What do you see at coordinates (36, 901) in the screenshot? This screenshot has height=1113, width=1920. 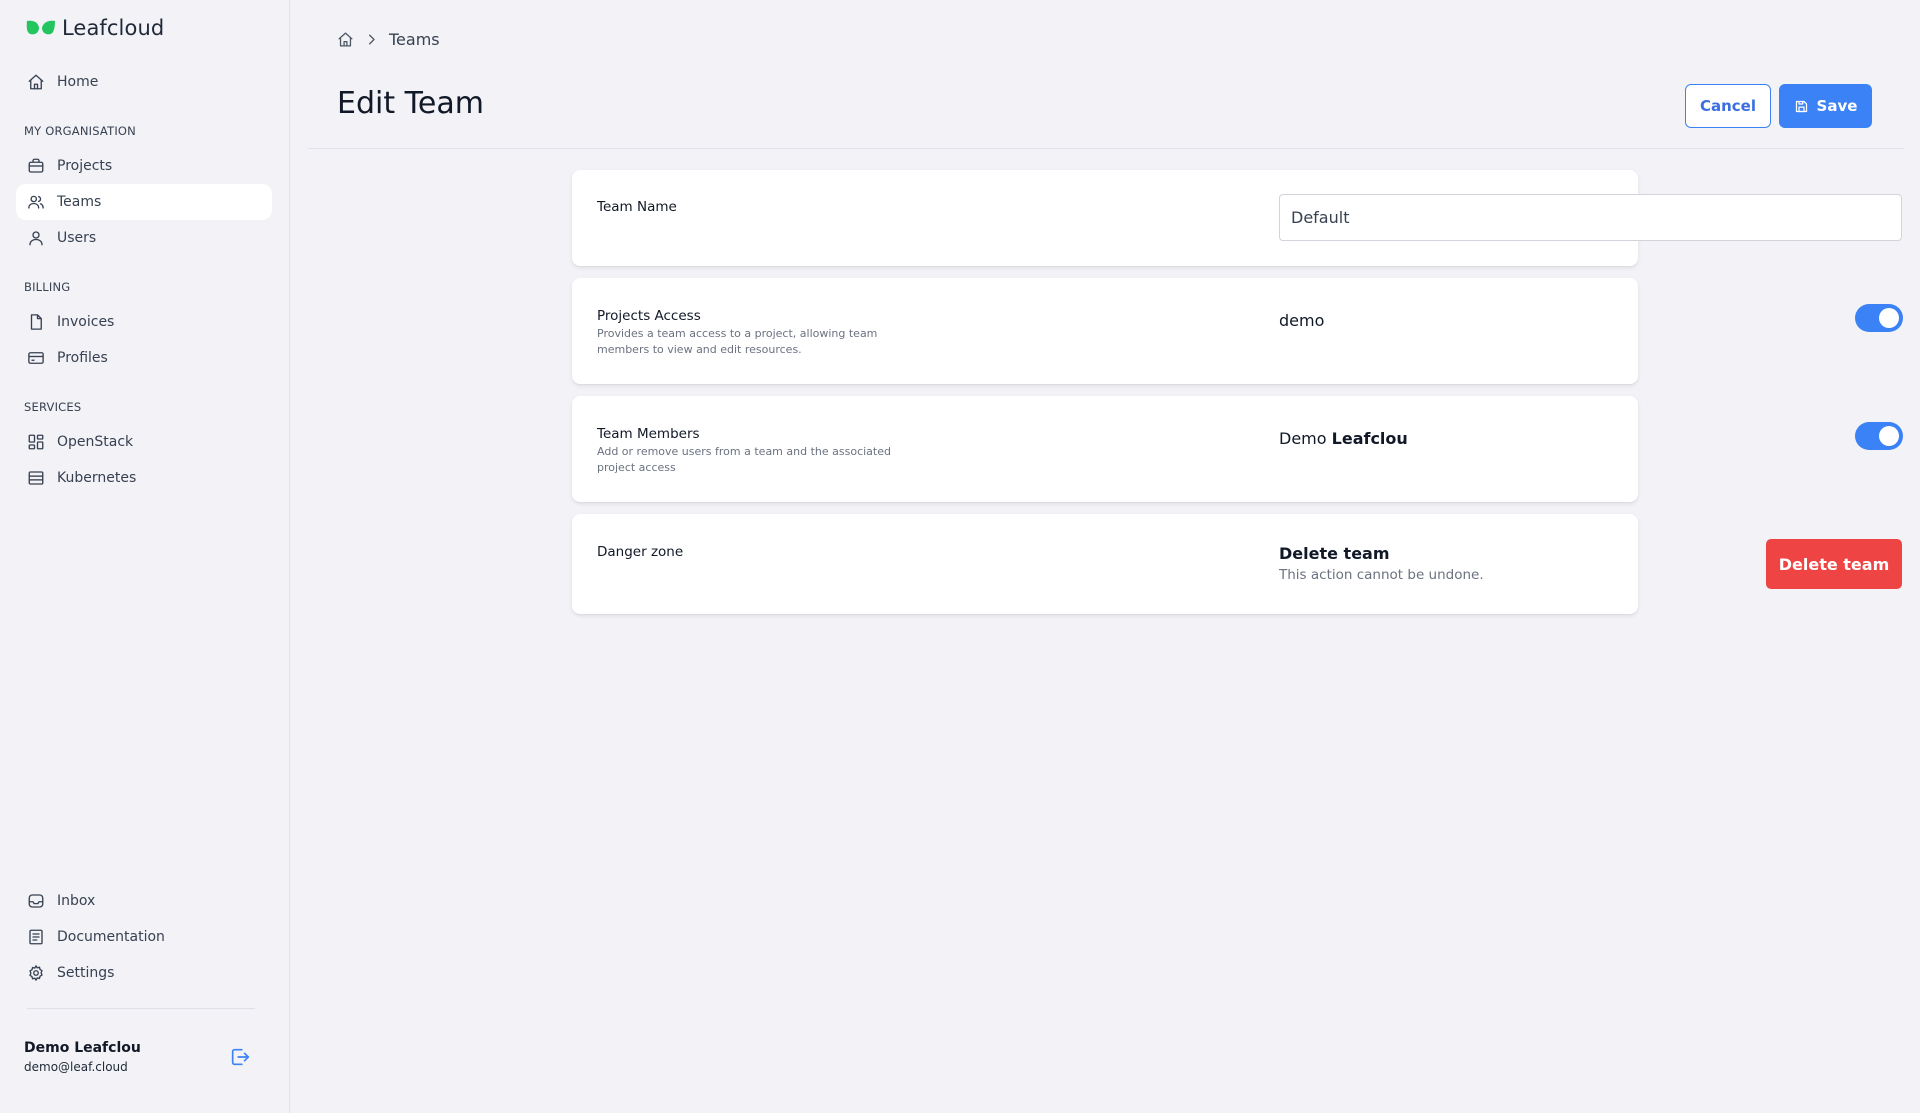 I see `inbox-icon` at bounding box center [36, 901].